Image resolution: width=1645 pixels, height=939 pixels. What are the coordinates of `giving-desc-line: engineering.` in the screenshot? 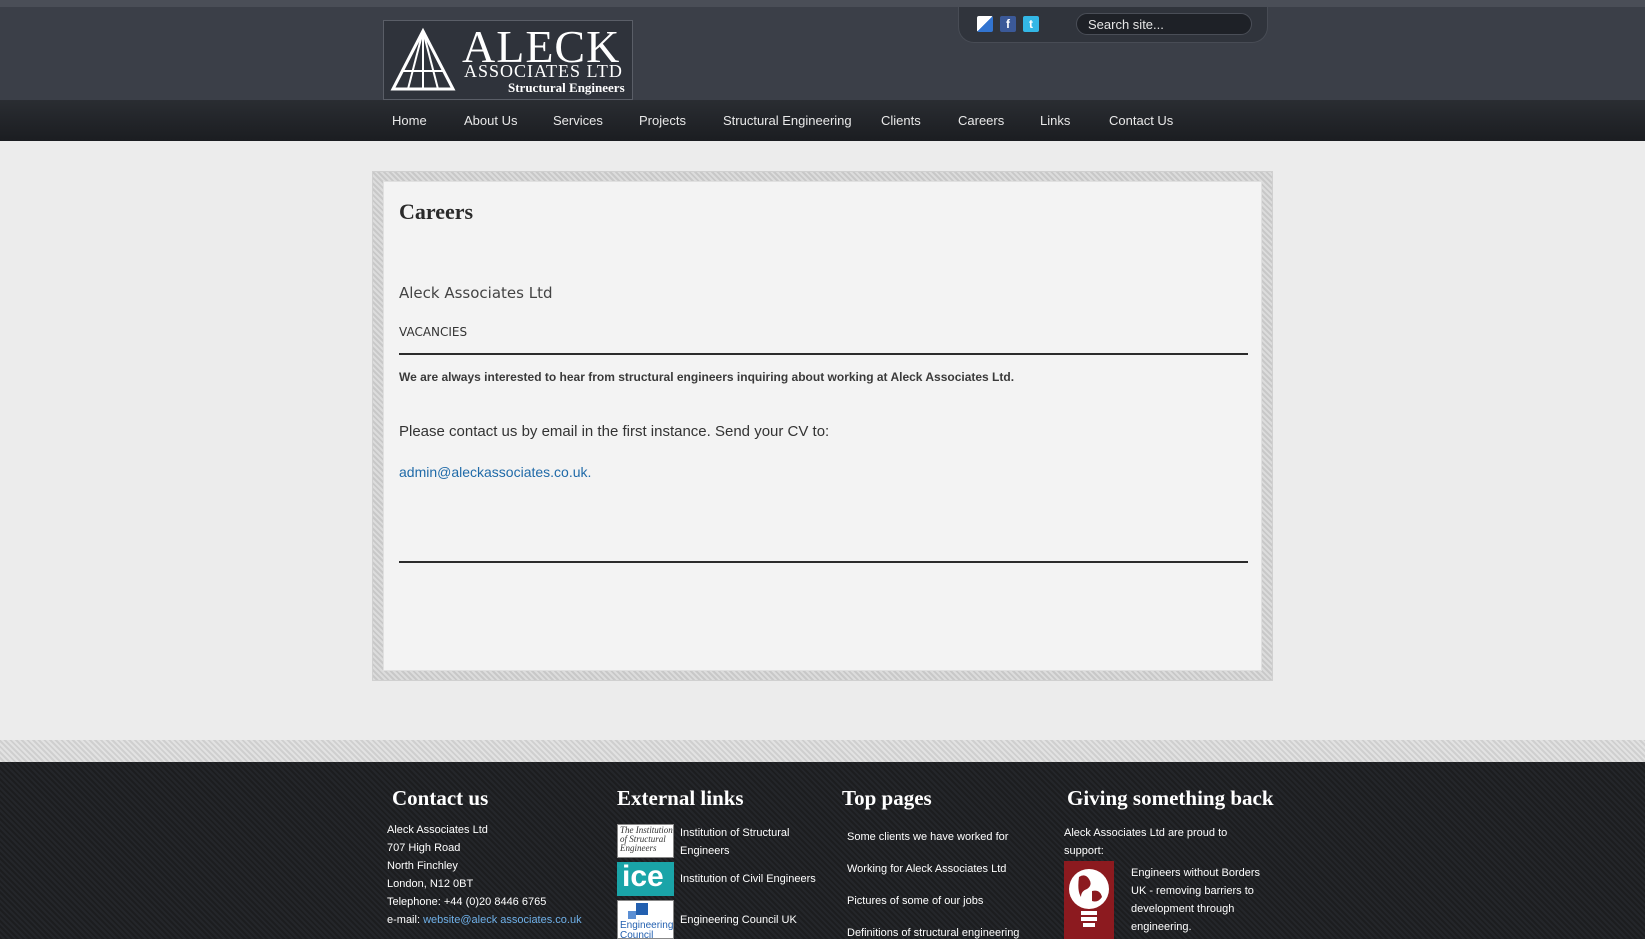 It's located at (1161, 927).